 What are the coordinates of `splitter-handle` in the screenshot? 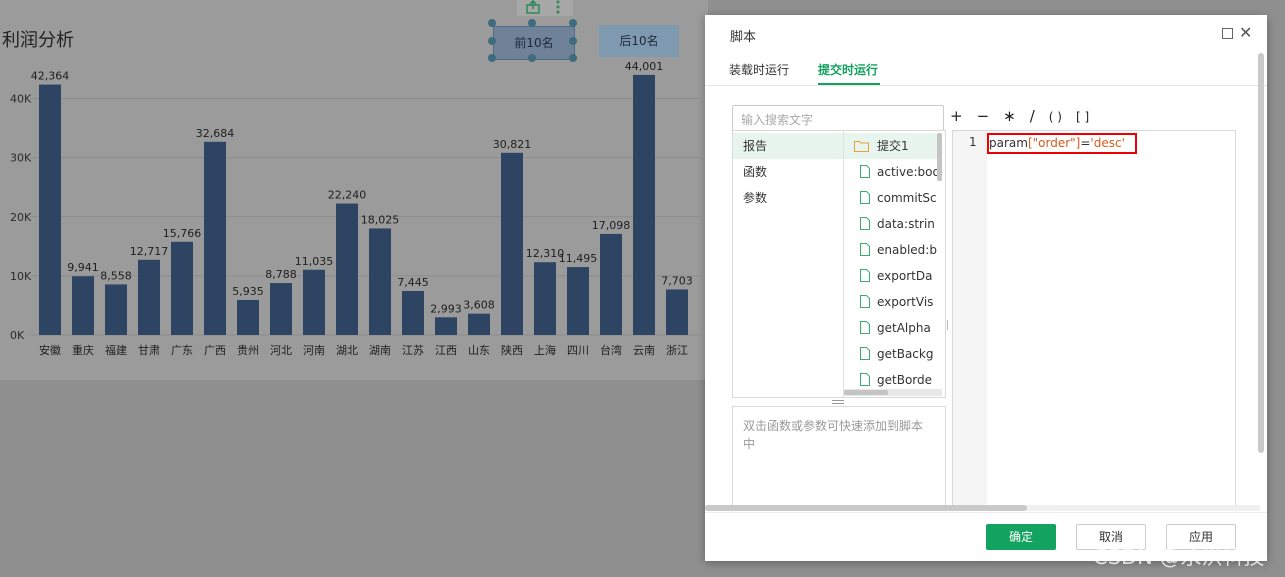 It's located at (838, 402).